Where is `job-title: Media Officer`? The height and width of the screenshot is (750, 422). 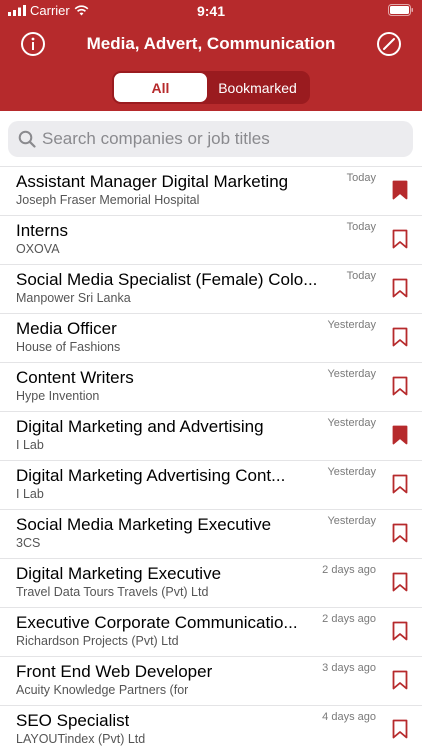
job-title: Media Officer is located at coordinates (66, 328).